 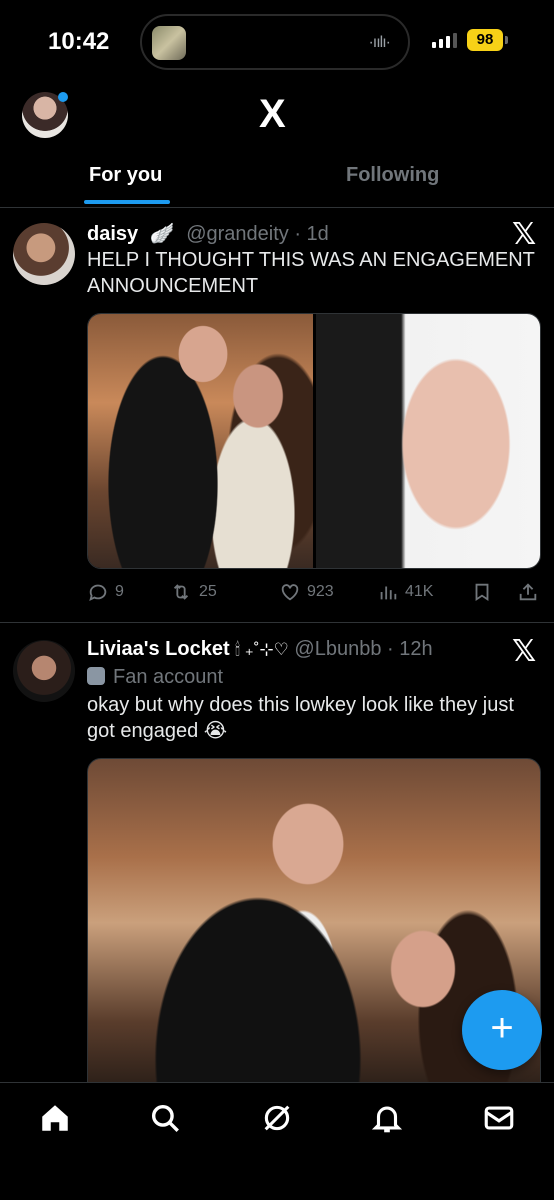 What do you see at coordinates (162, 234) in the screenshot?
I see `feather-wing-icon: 🪽` at bounding box center [162, 234].